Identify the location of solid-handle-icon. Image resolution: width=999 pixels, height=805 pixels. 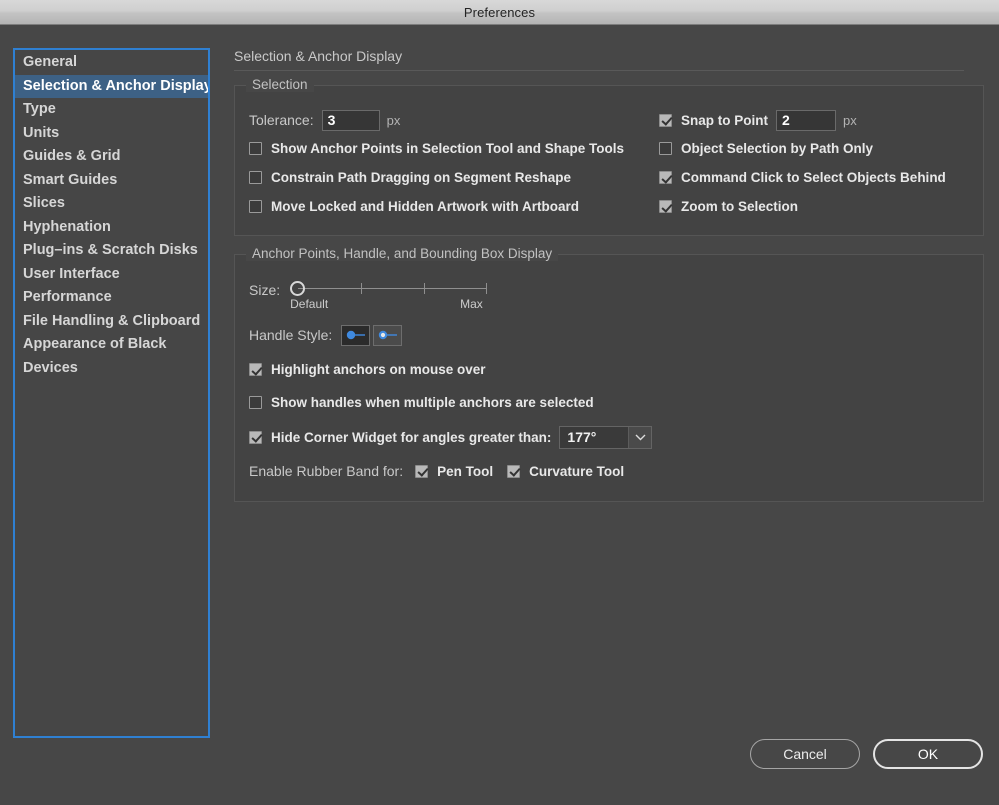
(355, 335).